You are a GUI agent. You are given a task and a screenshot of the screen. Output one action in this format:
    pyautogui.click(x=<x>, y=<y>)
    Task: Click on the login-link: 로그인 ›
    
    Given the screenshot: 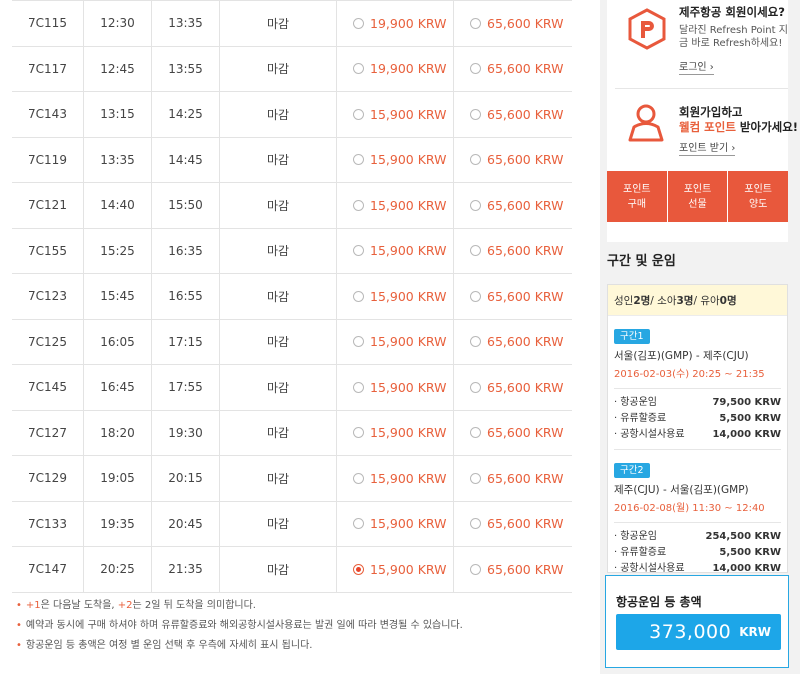 What is the action you would take?
    pyautogui.click(x=696, y=68)
    